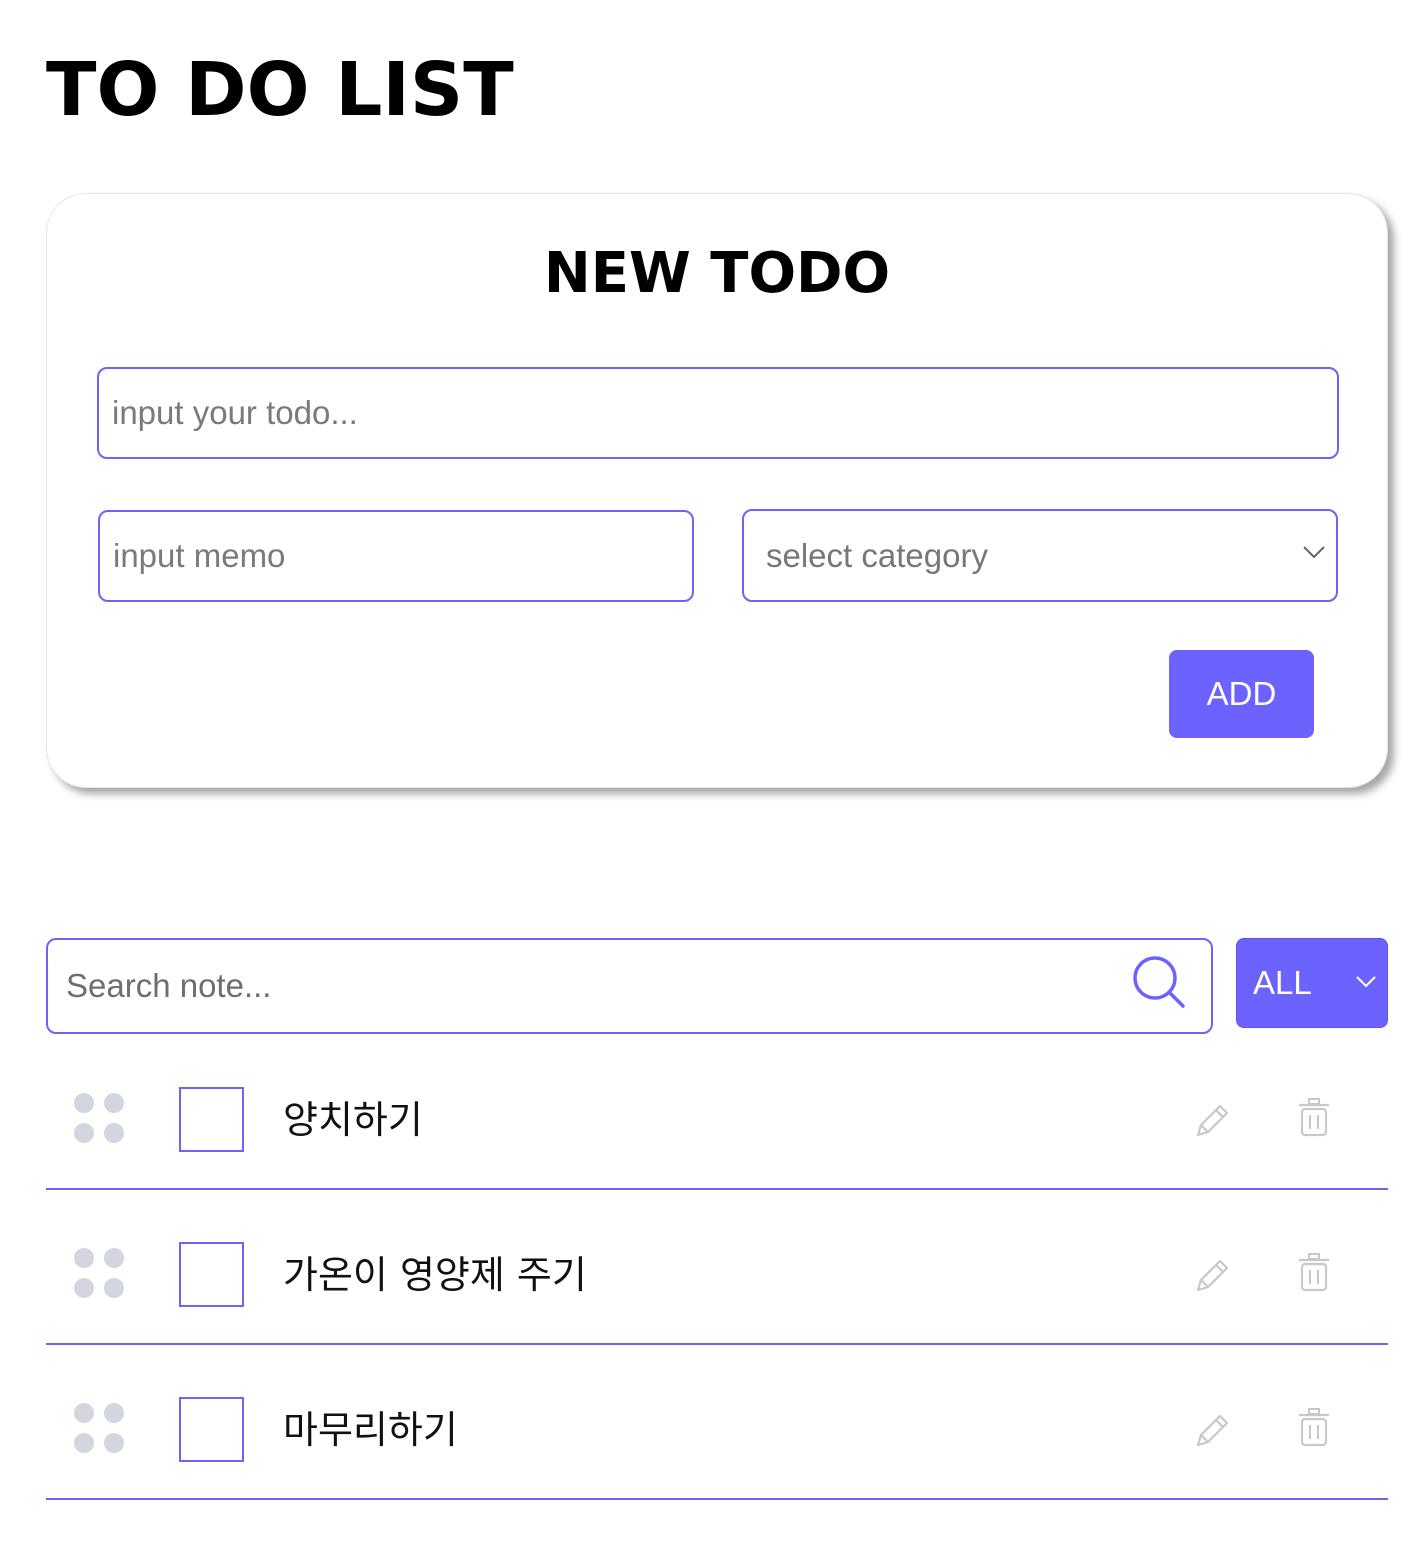  Describe the element at coordinates (586, 986) in the screenshot. I see `search-input` at that location.